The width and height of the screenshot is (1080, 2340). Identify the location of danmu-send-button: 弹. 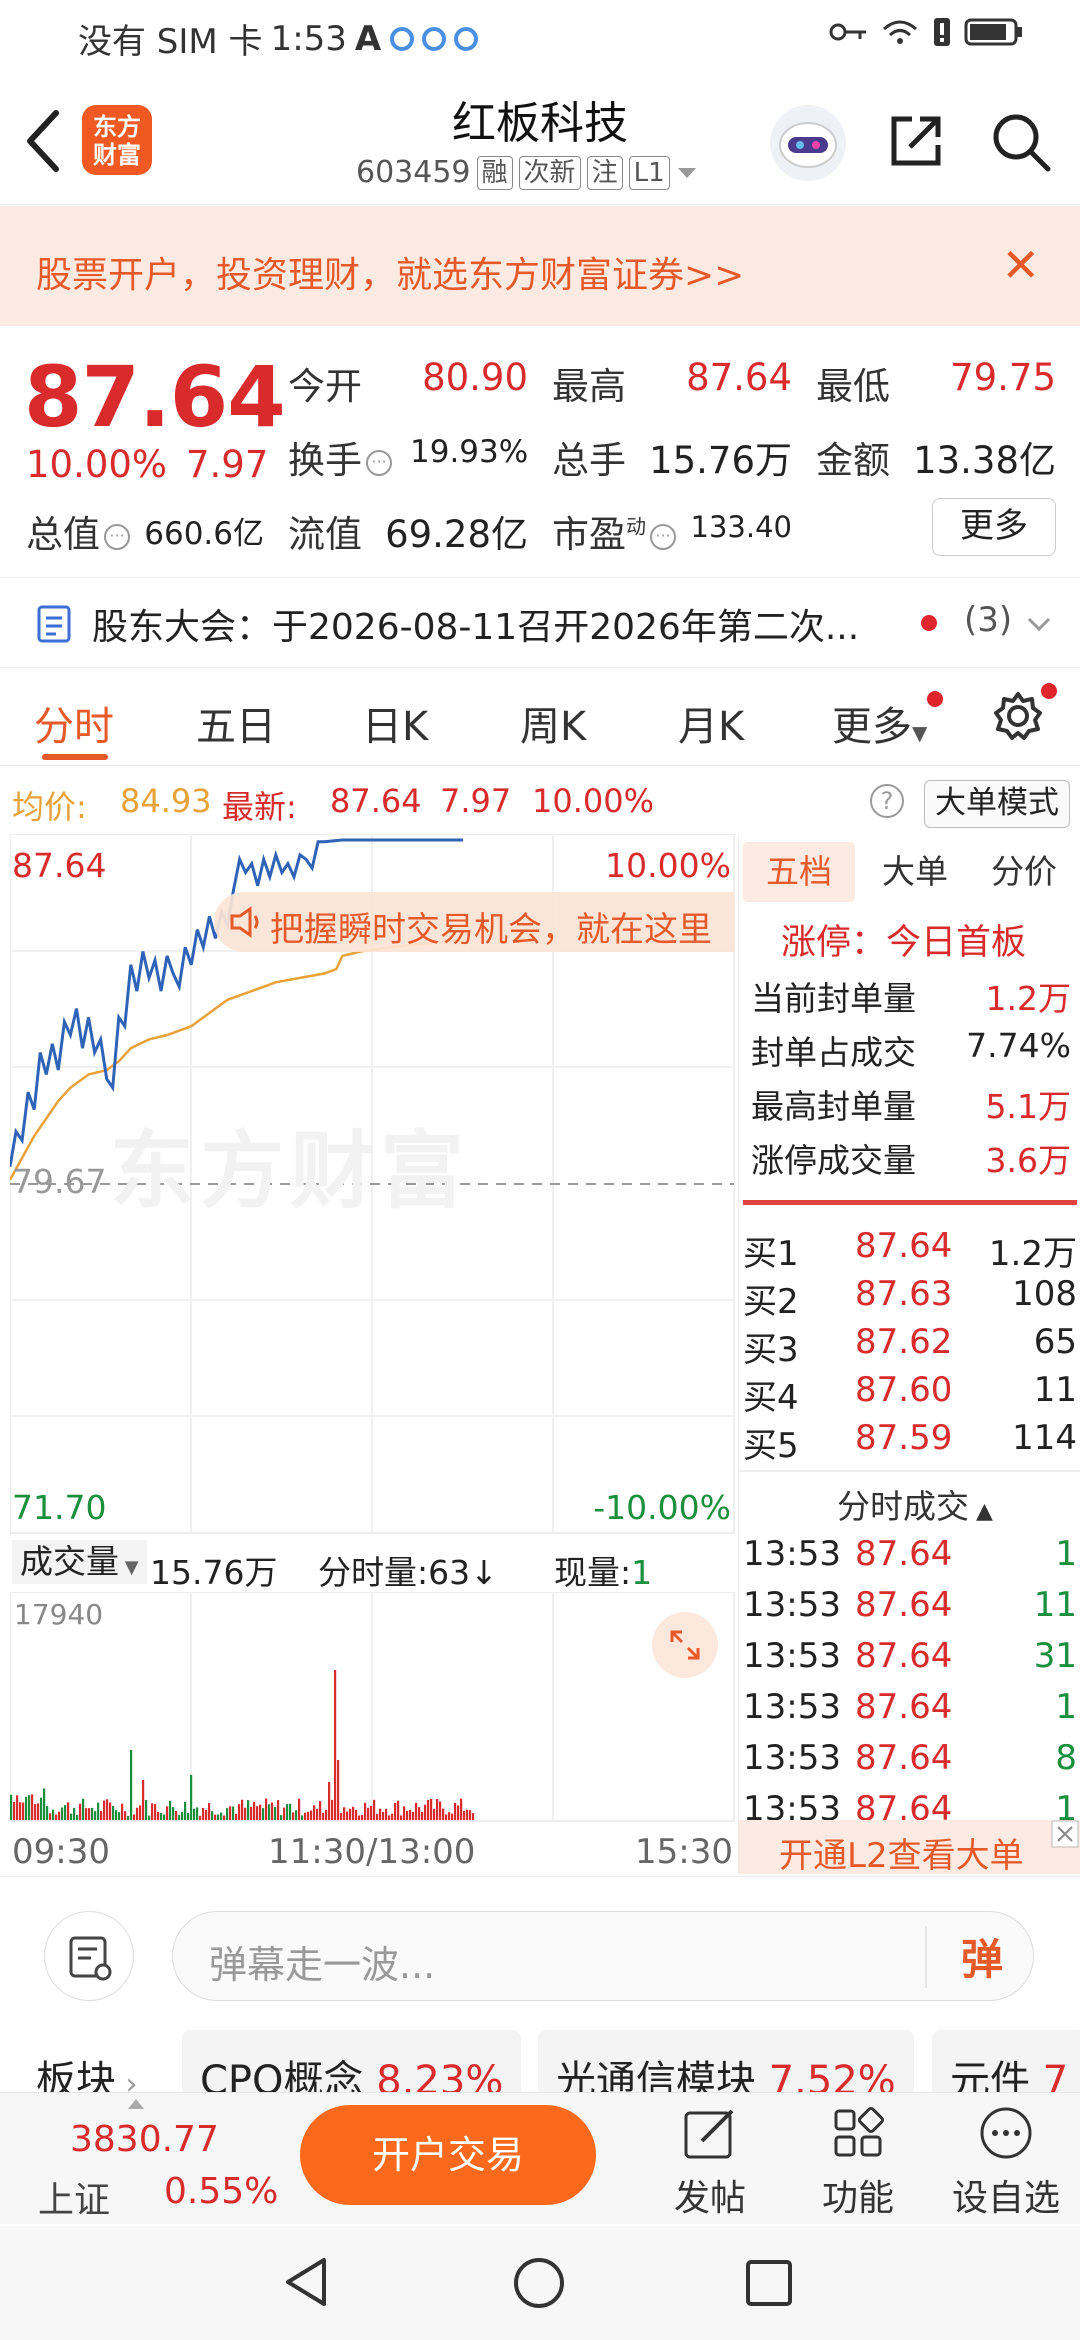
(982, 1956).